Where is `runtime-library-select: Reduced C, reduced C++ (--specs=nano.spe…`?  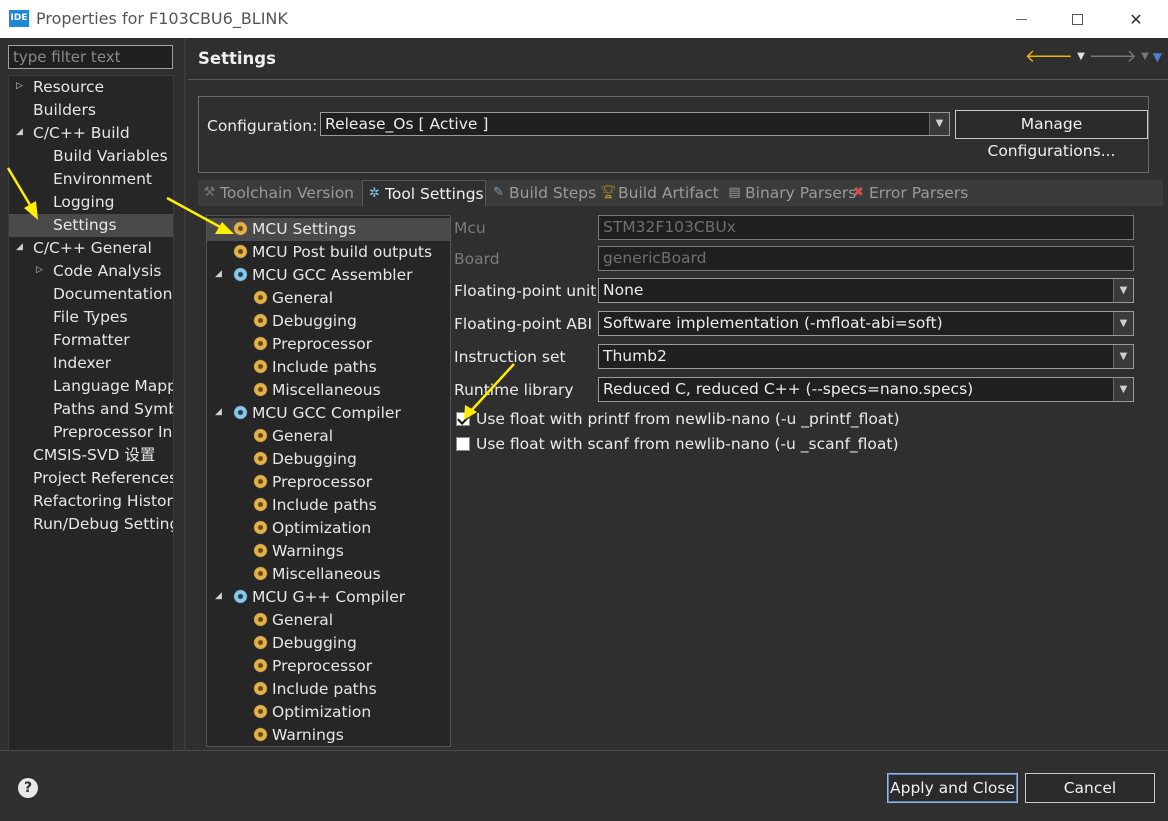
runtime-library-select: Reduced C, reduced C++ (--specs=nano.spe… is located at coordinates (866, 389).